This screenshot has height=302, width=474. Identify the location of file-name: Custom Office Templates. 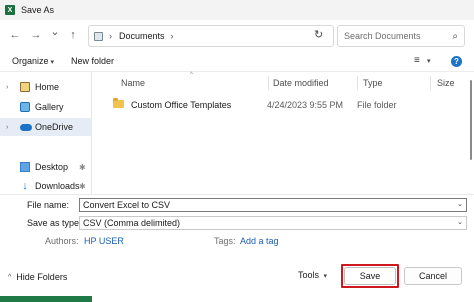
(181, 105).